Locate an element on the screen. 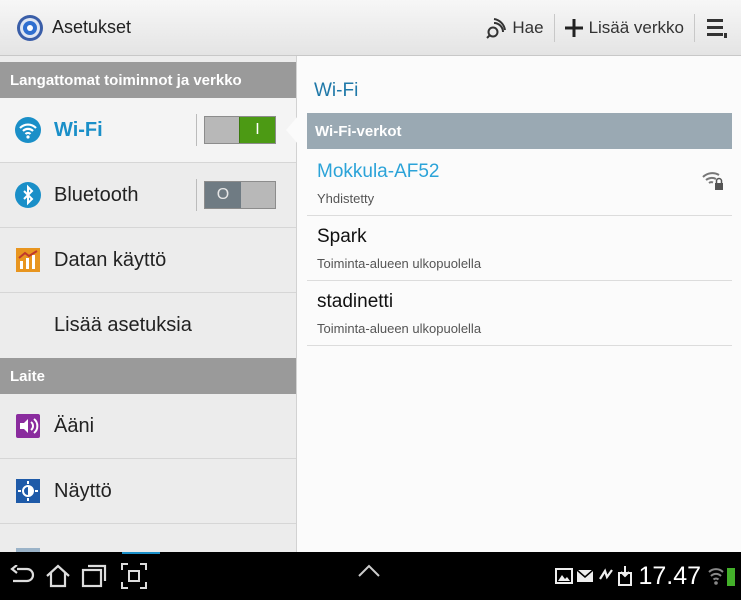  overflow-menu-button is located at coordinates (718, 27).